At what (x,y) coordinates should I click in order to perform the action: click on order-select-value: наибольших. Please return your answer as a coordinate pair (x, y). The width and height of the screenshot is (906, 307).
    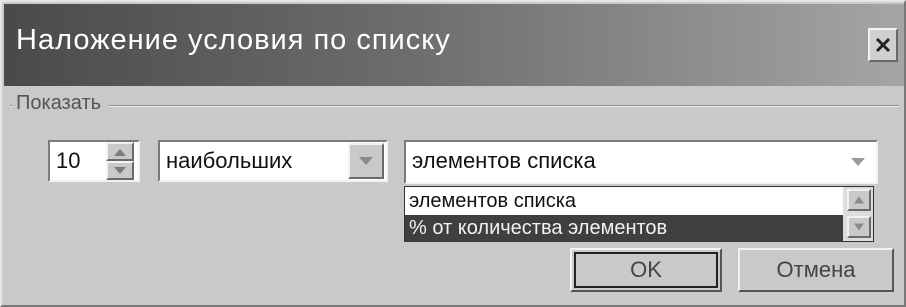
    Looking at the image, I should click on (229, 160).